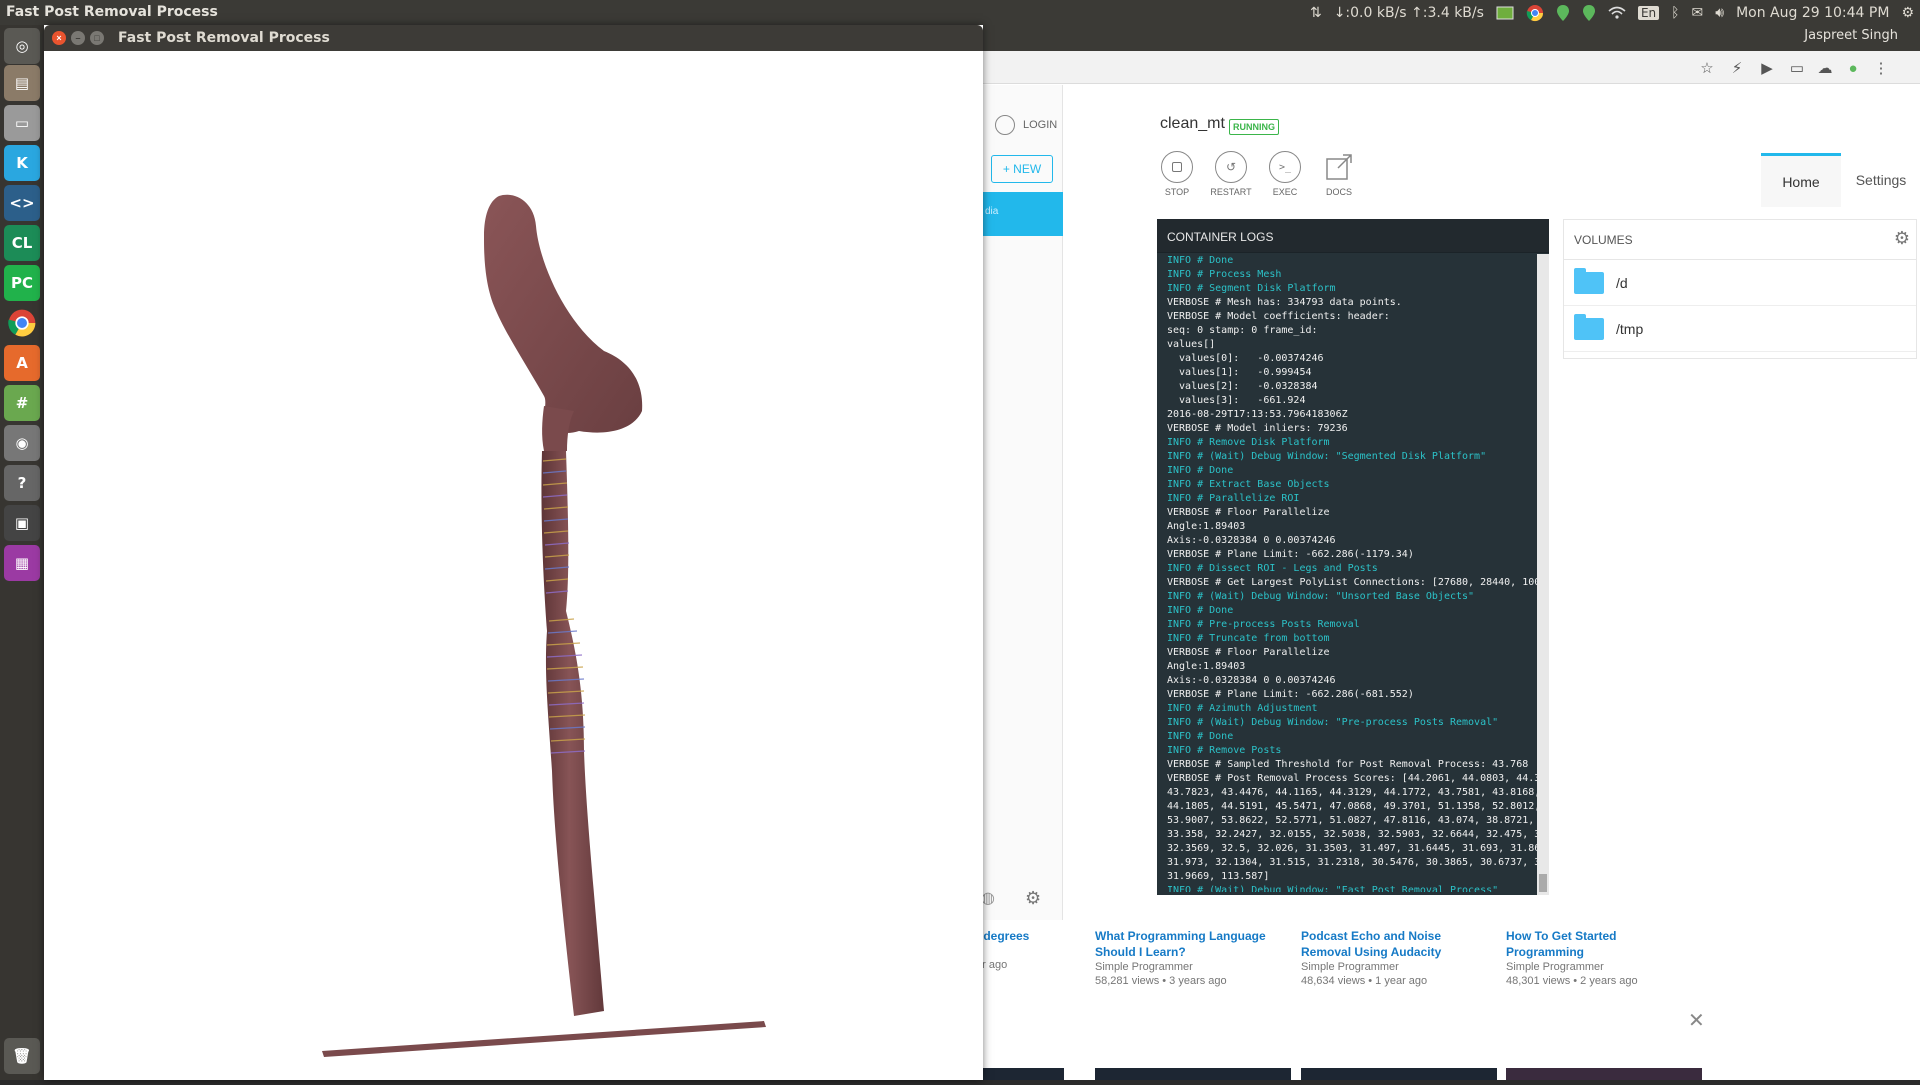 The width and height of the screenshot is (1920, 1085). What do you see at coordinates (1563, 12) in the screenshot?
I see `location-pin-icon` at bounding box center [1563, 12].